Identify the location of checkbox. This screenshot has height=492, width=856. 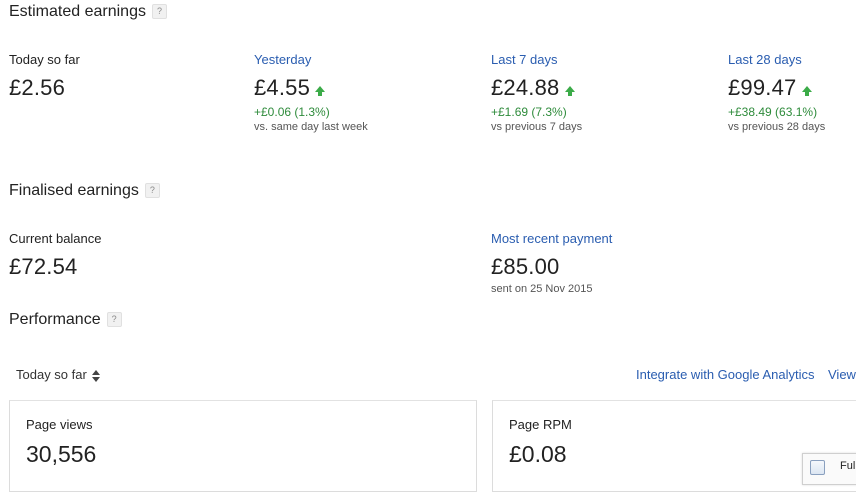
(817, 467).